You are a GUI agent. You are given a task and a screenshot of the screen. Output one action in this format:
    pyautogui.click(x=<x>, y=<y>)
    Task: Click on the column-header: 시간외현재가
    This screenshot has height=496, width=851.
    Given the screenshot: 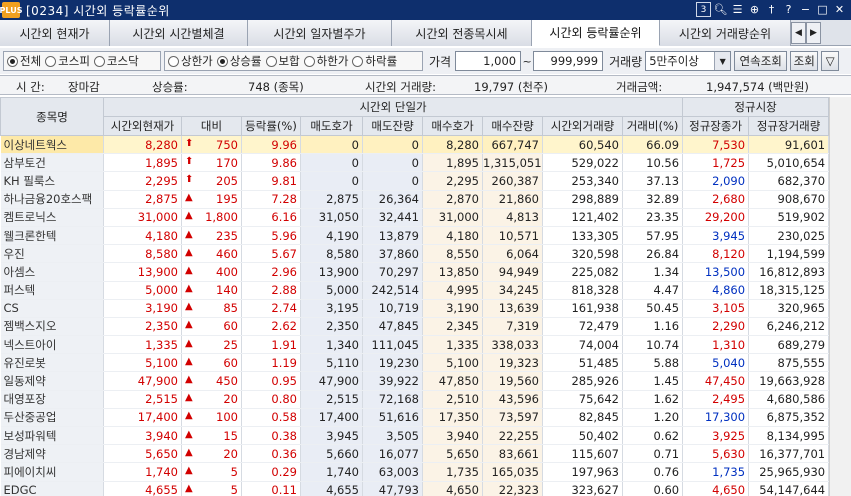 What is the action you would take?
    pyautogui.click(x=142, y=126)
    